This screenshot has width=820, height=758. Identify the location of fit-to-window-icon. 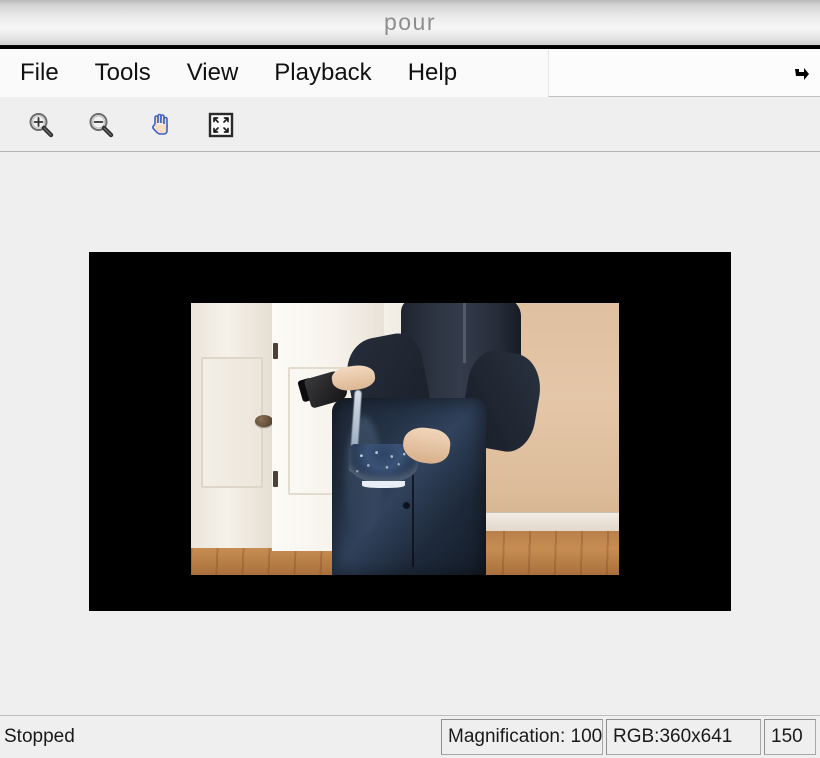
(221, 124).